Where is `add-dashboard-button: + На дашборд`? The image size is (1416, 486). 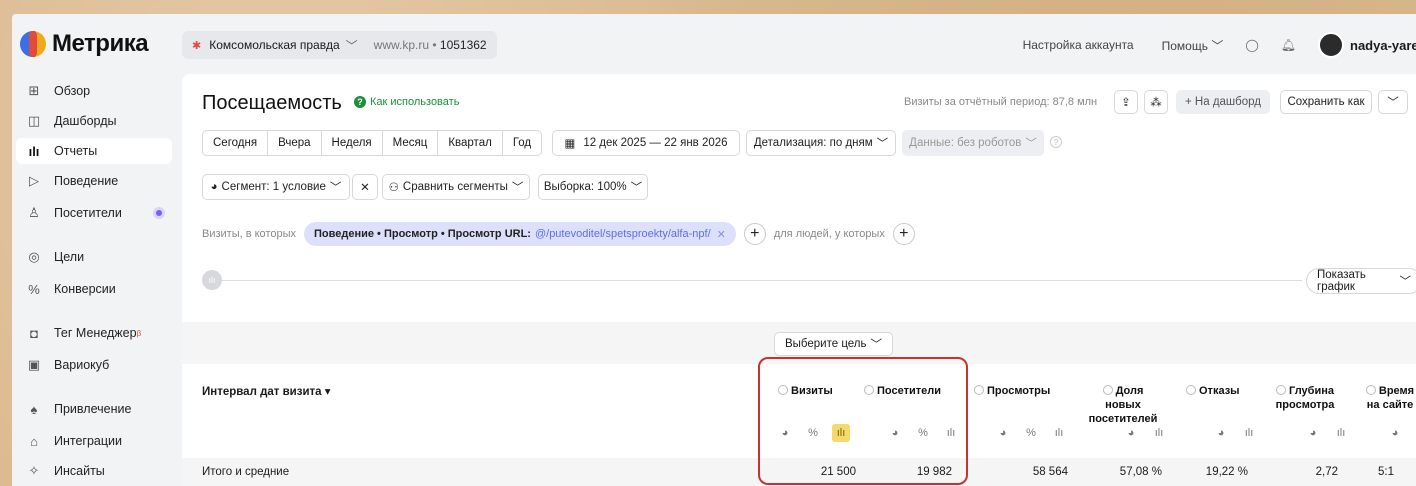
add-dashboard-button: + На дашборд is located at coordinates (1223, 102).